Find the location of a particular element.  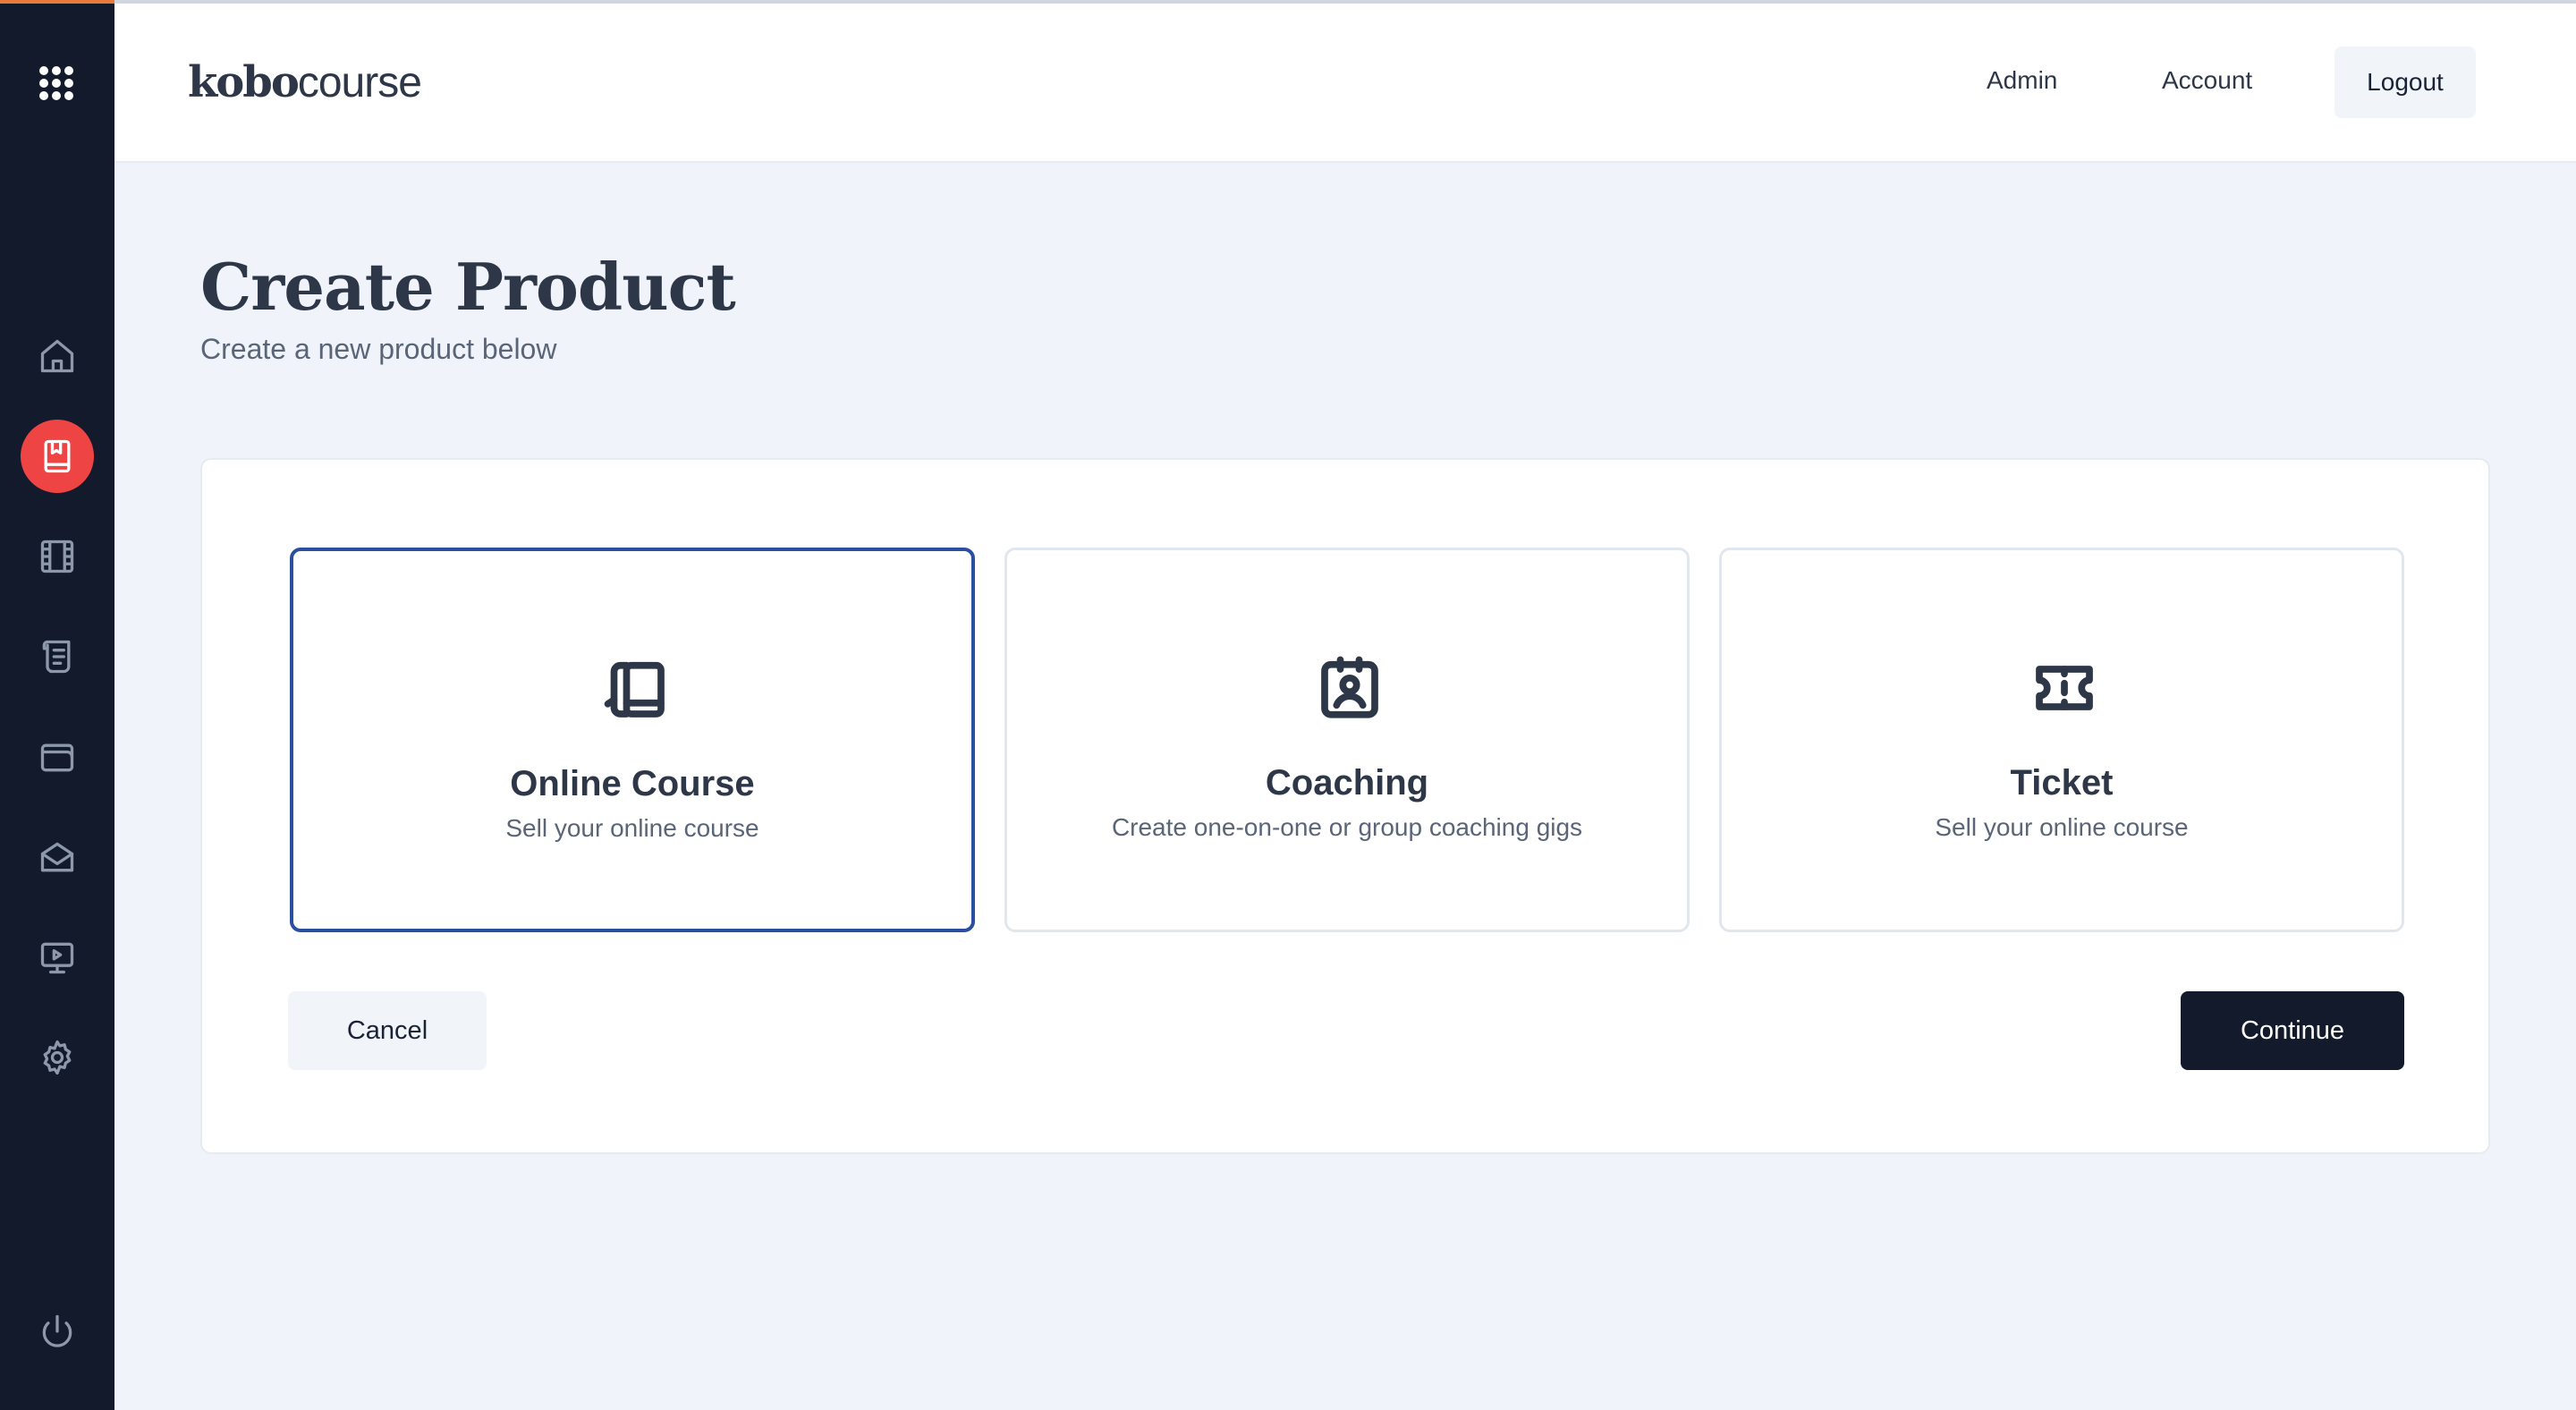

kobocourse-logo: kobocourse is located at coordinates (305, 82).